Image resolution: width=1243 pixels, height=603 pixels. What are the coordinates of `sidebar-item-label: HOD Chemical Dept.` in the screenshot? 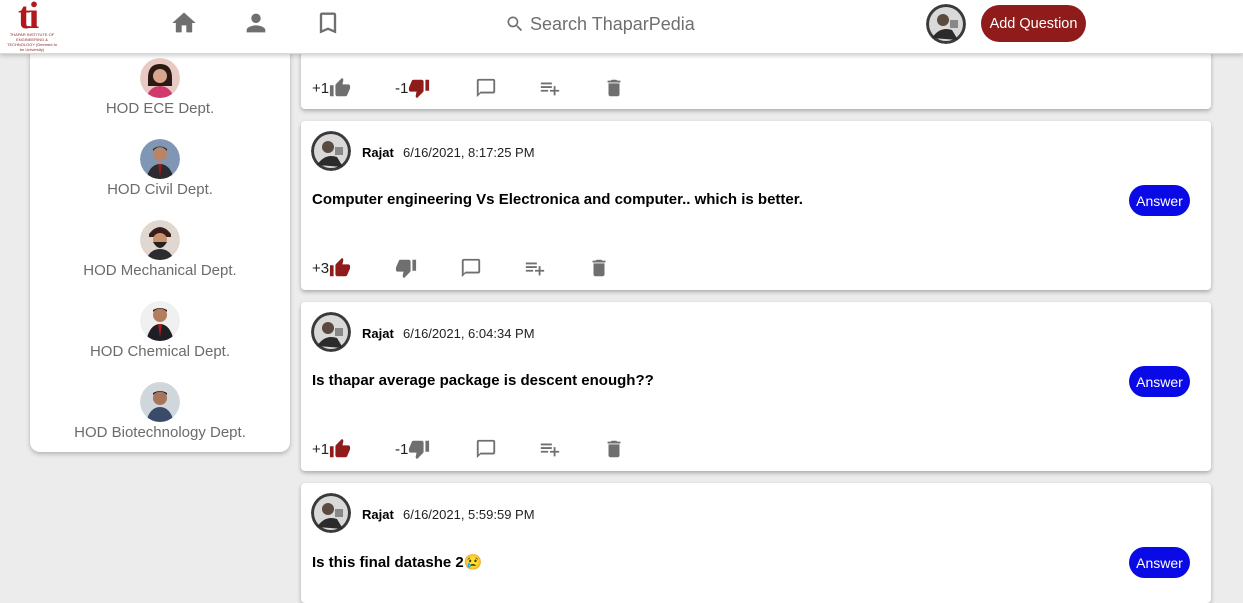 It's located at (160, 351).